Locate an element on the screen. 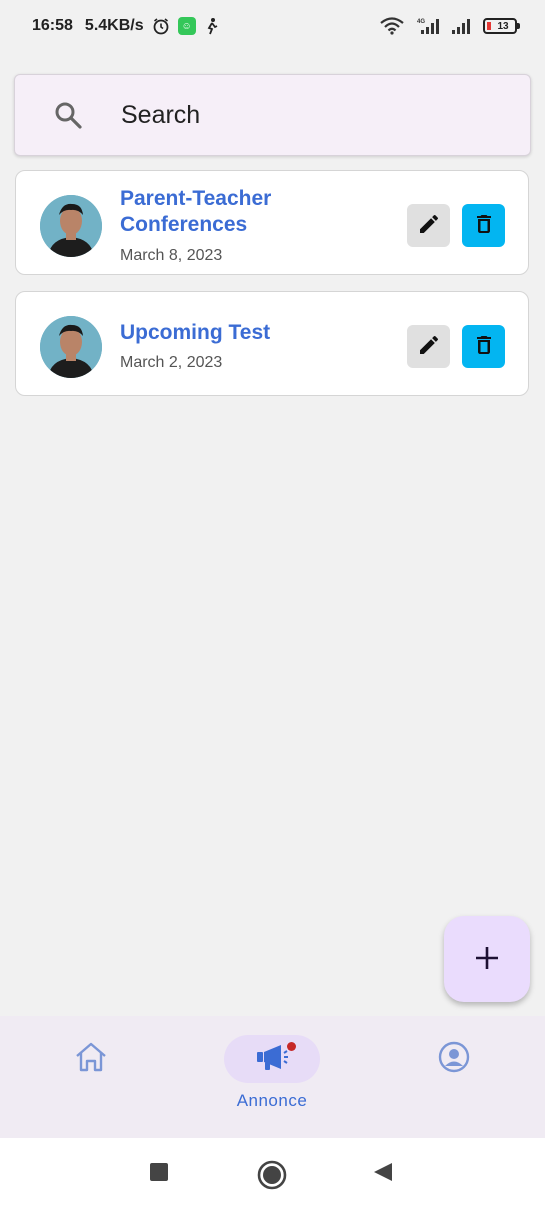  battery-level: 13 is located at coordinates (503, 26).